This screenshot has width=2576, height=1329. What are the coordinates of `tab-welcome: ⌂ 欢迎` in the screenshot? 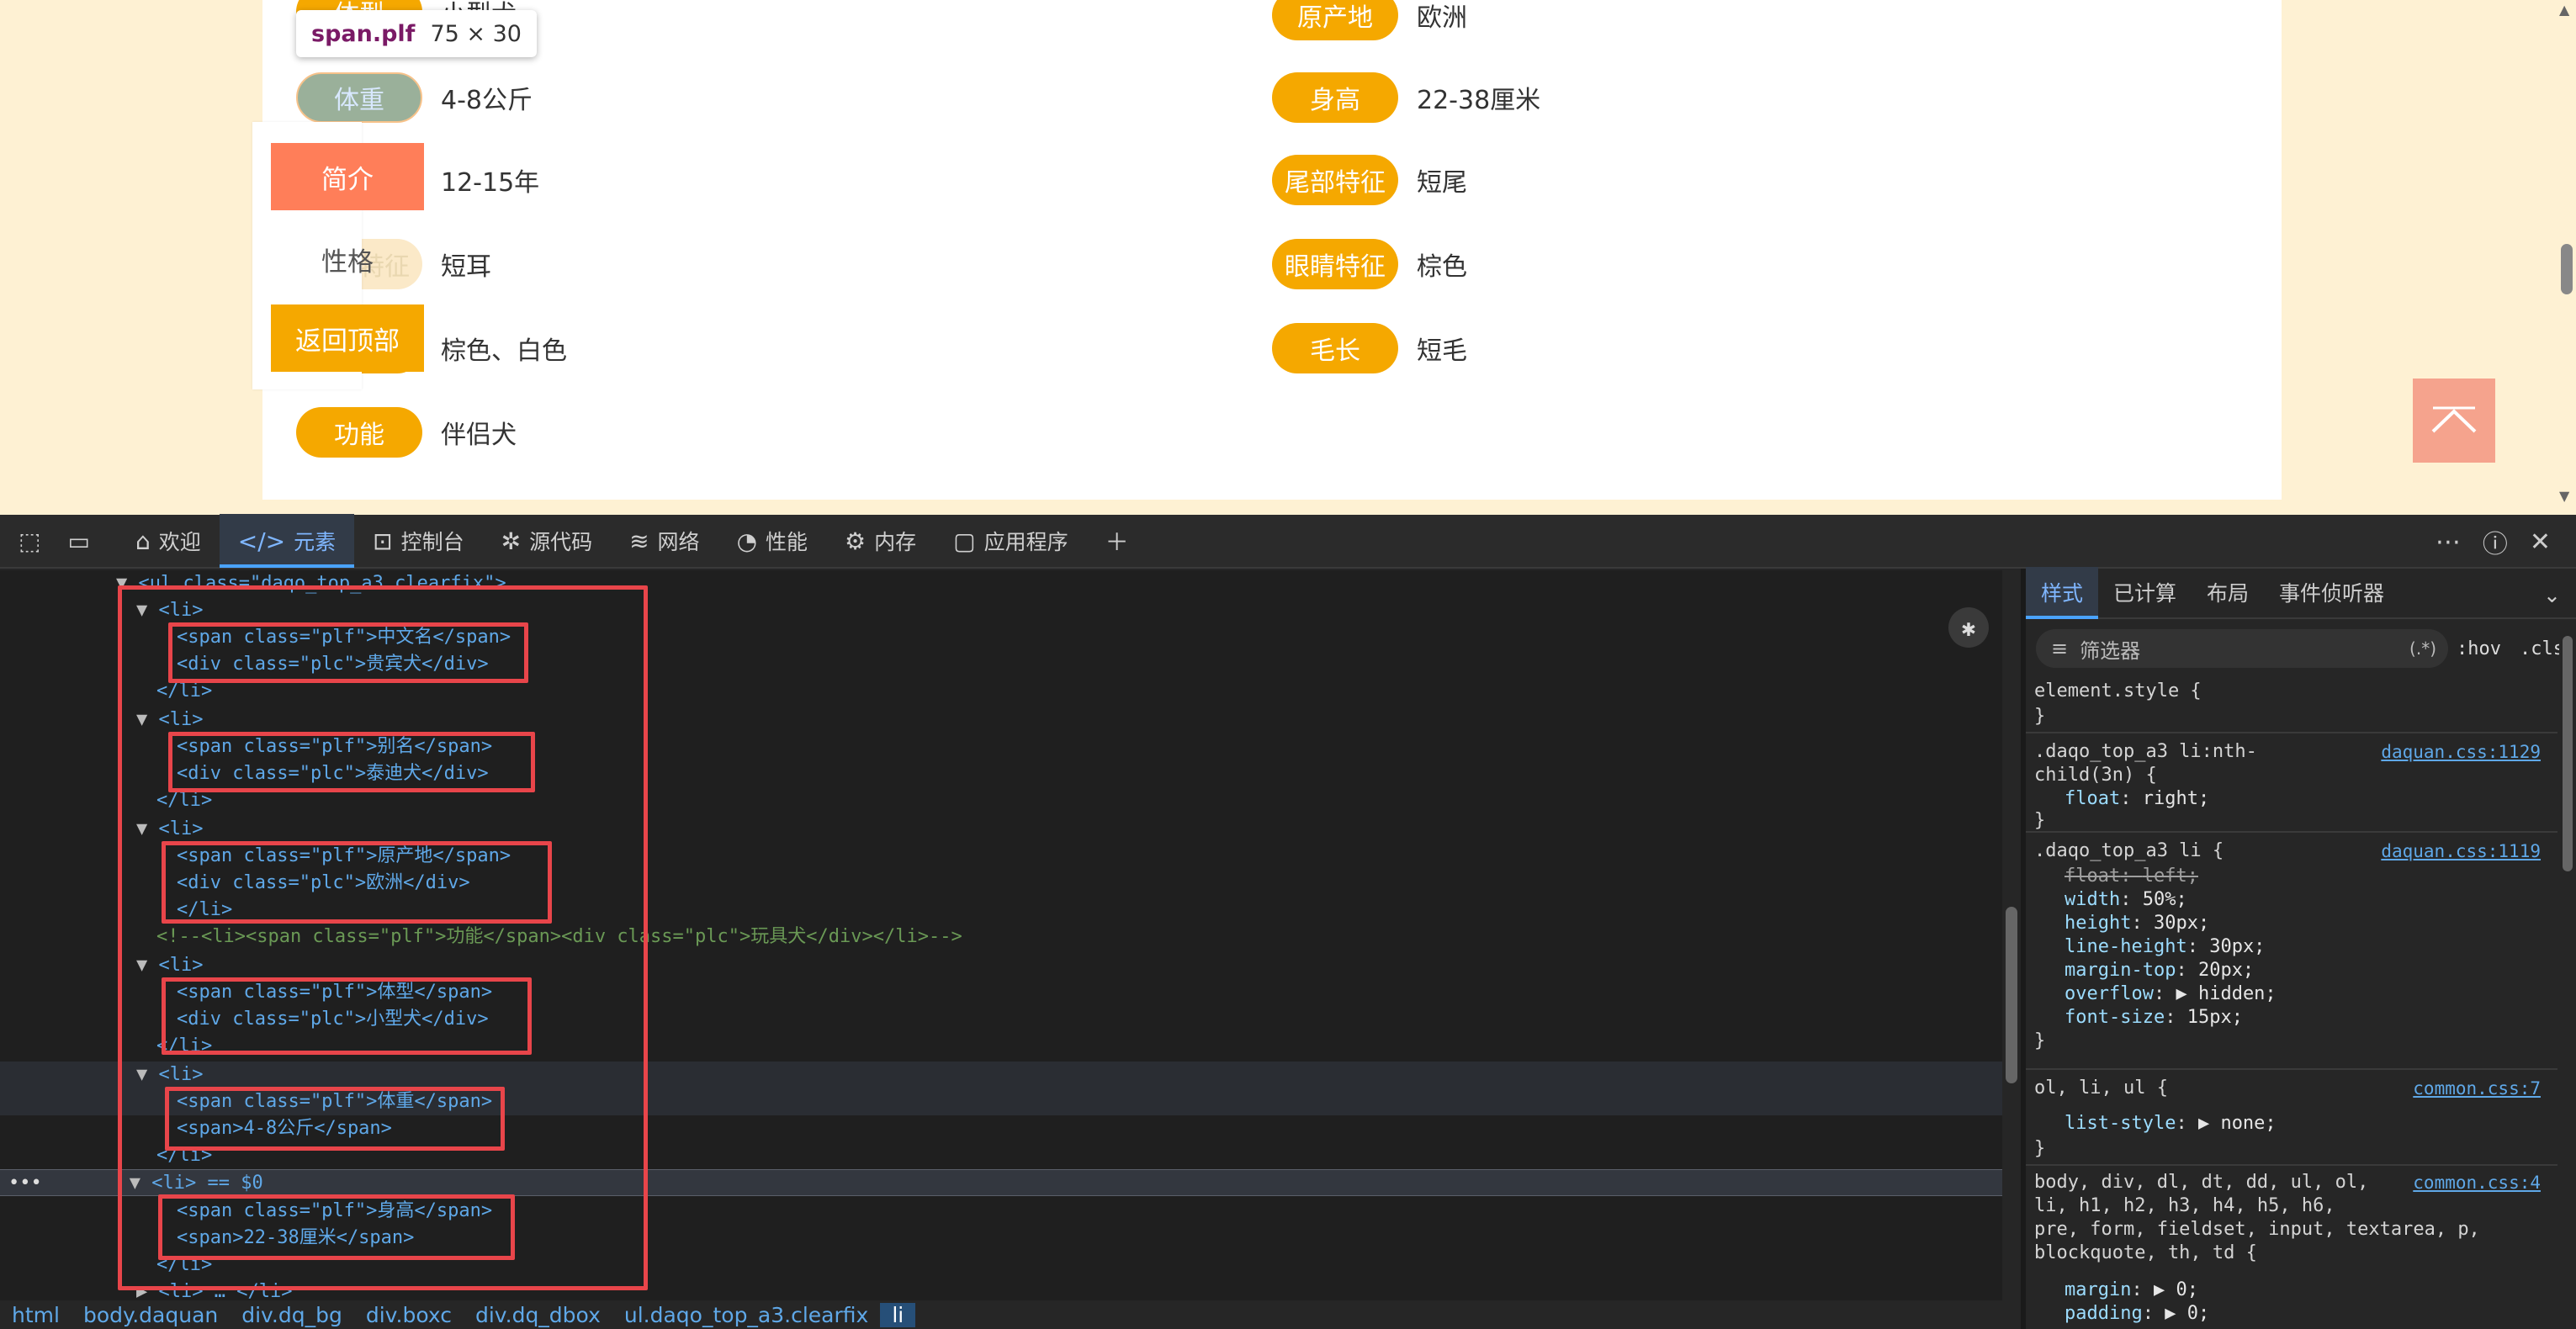 It's located at (168, 541).